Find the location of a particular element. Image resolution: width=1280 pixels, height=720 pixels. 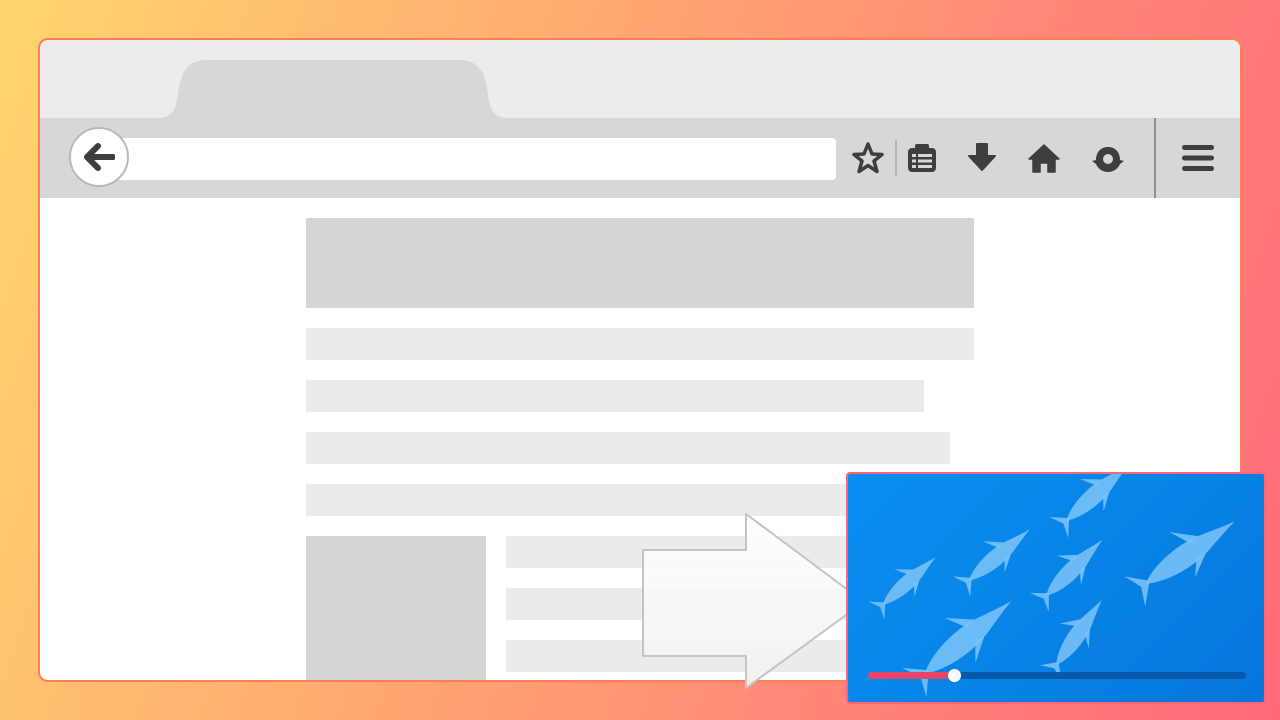

pocket-button is located at coordinates (1108, 158).